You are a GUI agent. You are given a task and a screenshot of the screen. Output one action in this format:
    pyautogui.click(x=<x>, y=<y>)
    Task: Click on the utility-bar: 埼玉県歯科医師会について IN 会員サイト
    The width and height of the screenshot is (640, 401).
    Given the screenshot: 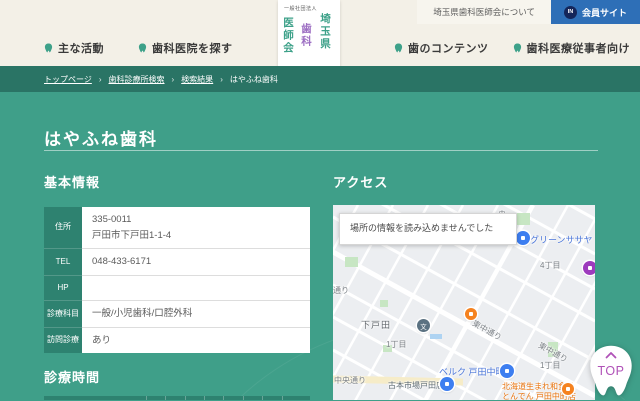 What is the action you would take?
    pyautogui.click(x=528, y=12)
    